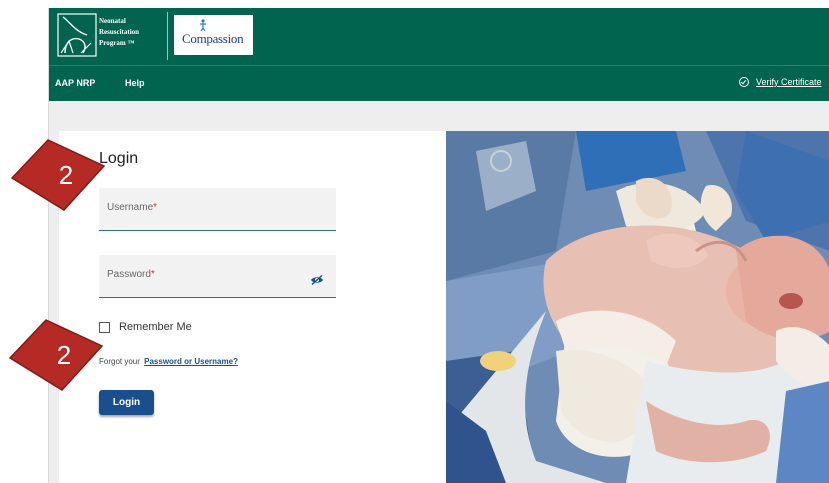 Image resolution: width=829 pixels, height=483 pixels. What do you see at coordinates (75, 83) in the screenshot?
I see `nav-item-aap-nrp: AAP NRP` at bounding box center [75, 83].